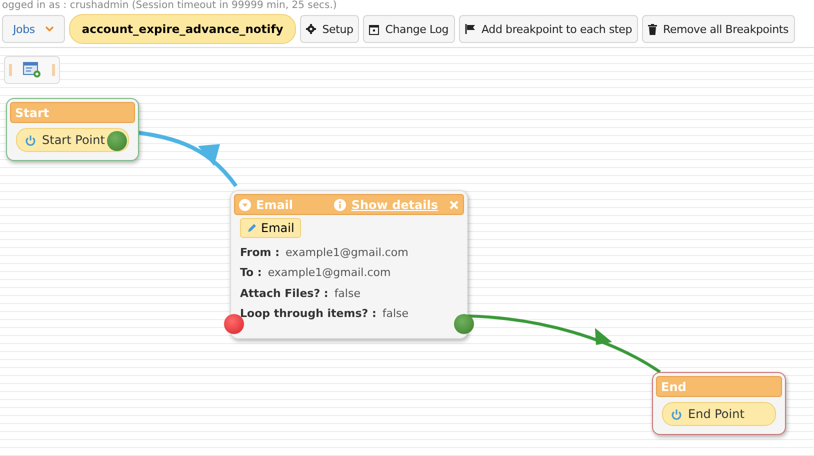  What do you see at coordinates (260, 252) in the screenshot?
I see `field-label: From :` at bounding box center [260, 252].